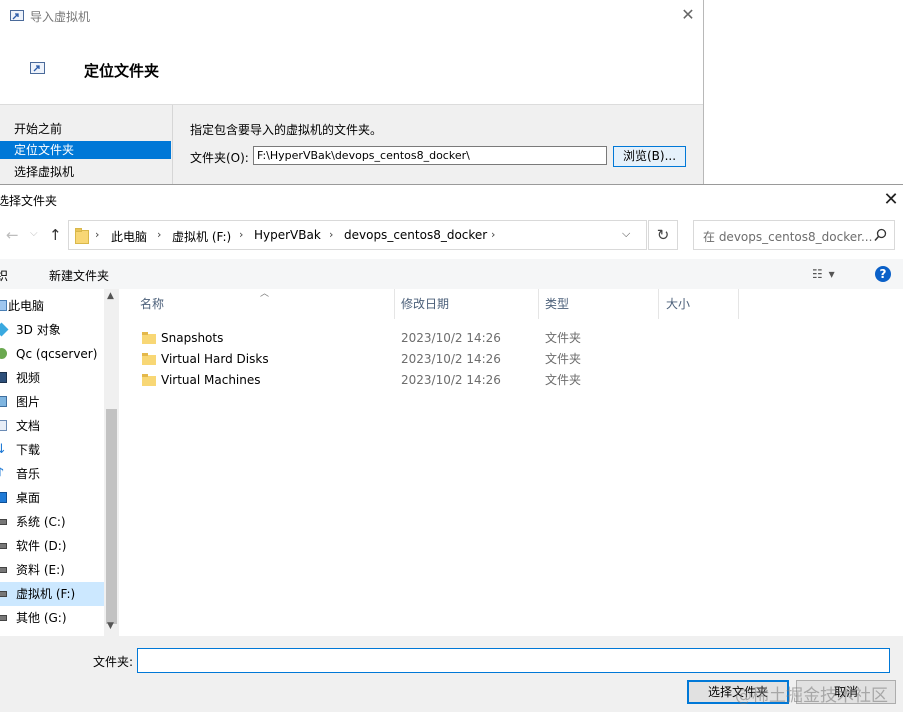 The height and width of the screenshot is (712, 903). I want to click on navigation-scrollbar: ▲ ▼, so click(111, 462).